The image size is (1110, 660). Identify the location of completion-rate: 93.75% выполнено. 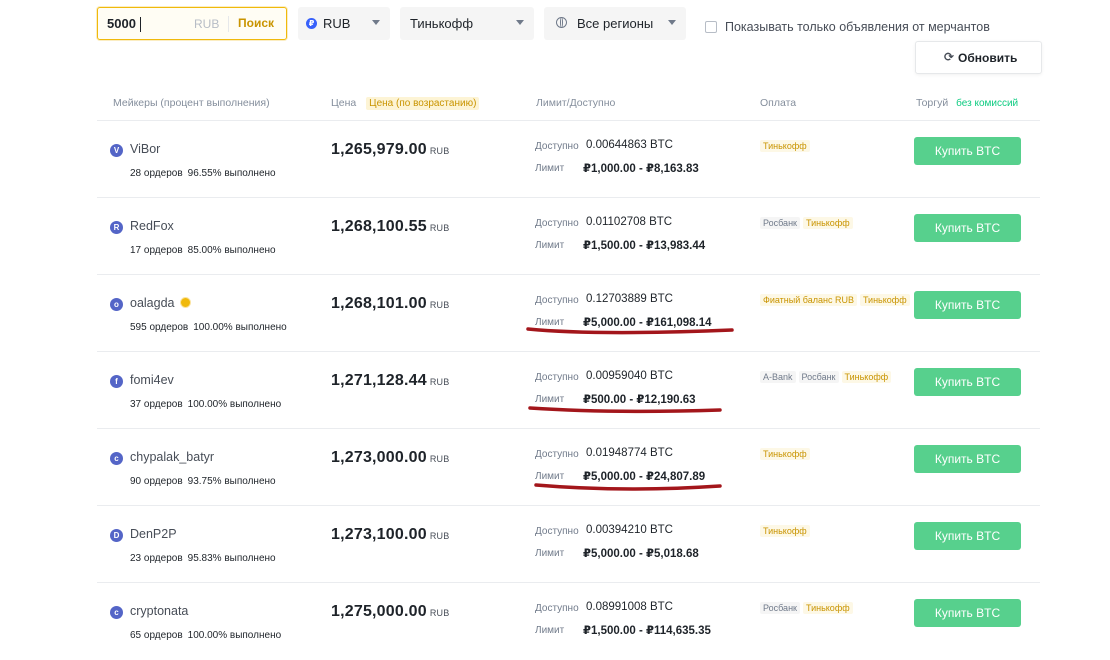
(231, 481).